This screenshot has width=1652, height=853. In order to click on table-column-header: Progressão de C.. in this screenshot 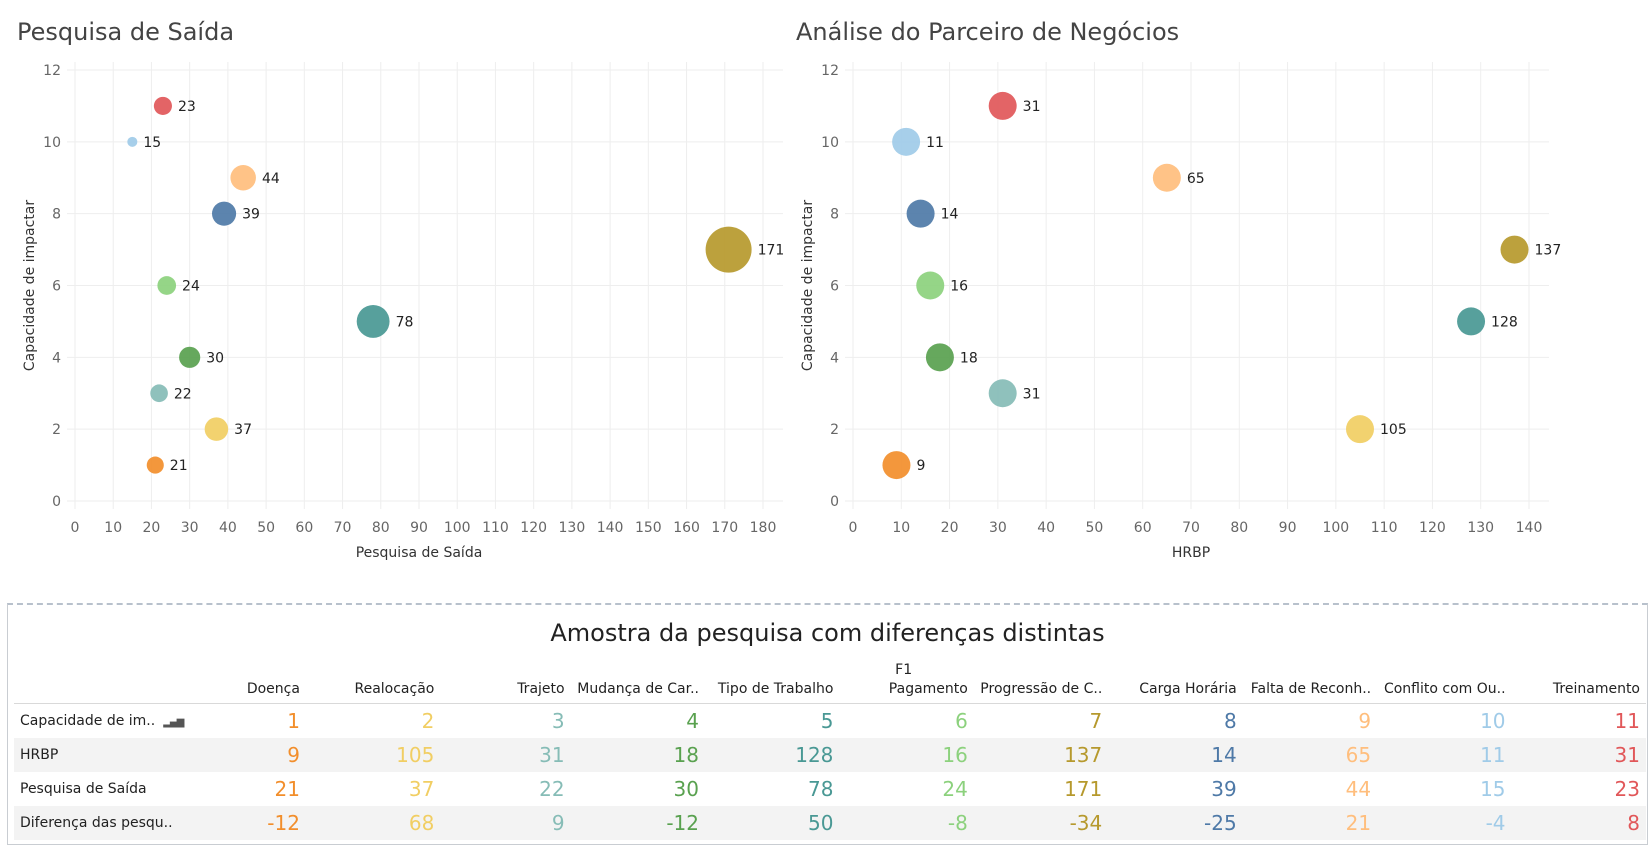, I will do `click(1041, 681)`.